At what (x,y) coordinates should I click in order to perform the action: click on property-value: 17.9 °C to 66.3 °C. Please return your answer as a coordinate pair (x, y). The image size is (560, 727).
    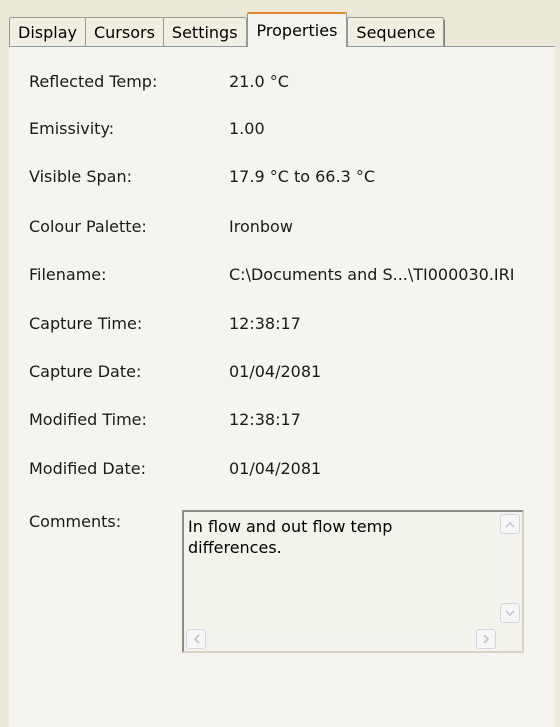
    Looking at the image, I should click on (302, 176).